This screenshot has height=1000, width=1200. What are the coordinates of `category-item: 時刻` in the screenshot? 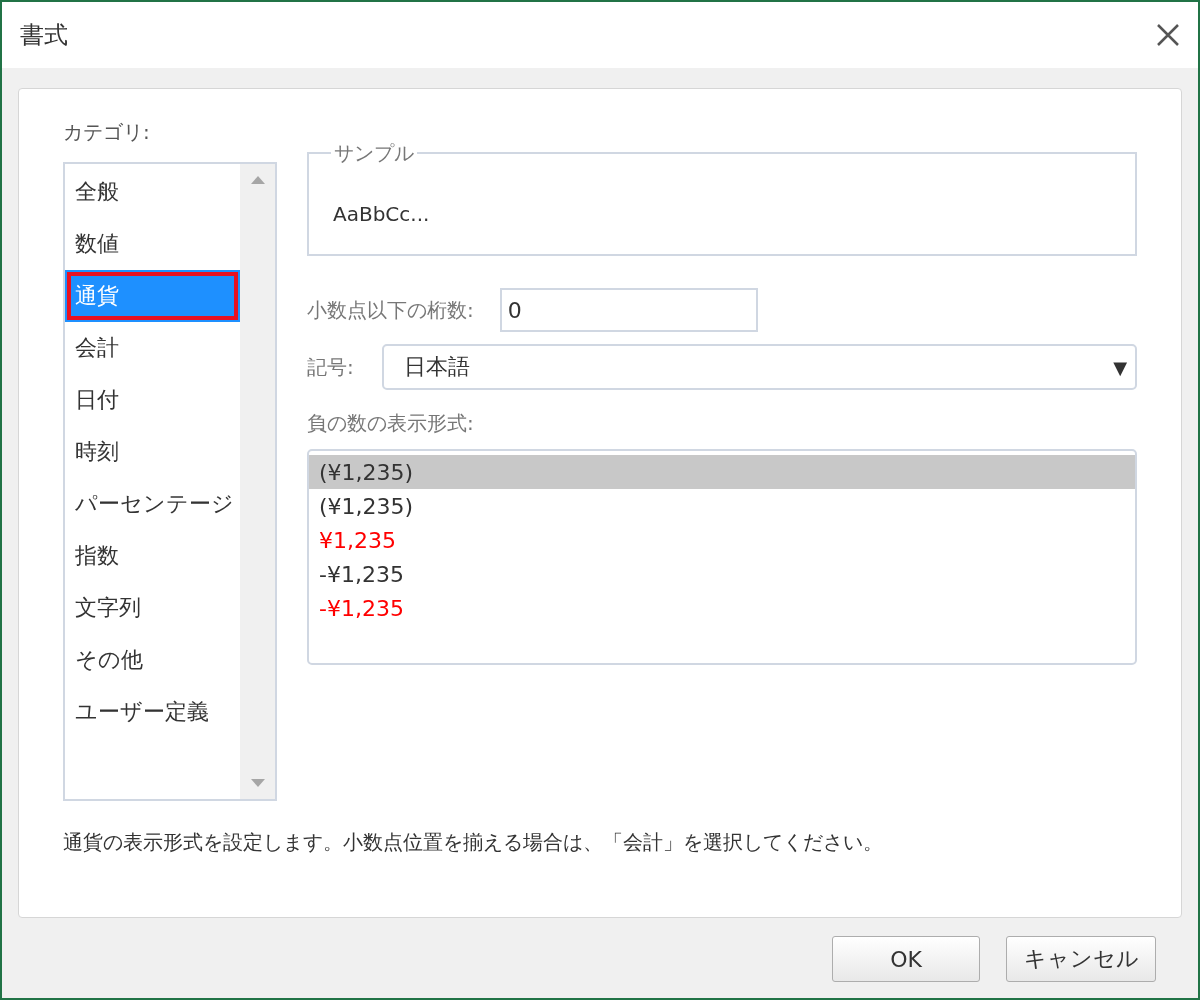 It's located at (152, 452).